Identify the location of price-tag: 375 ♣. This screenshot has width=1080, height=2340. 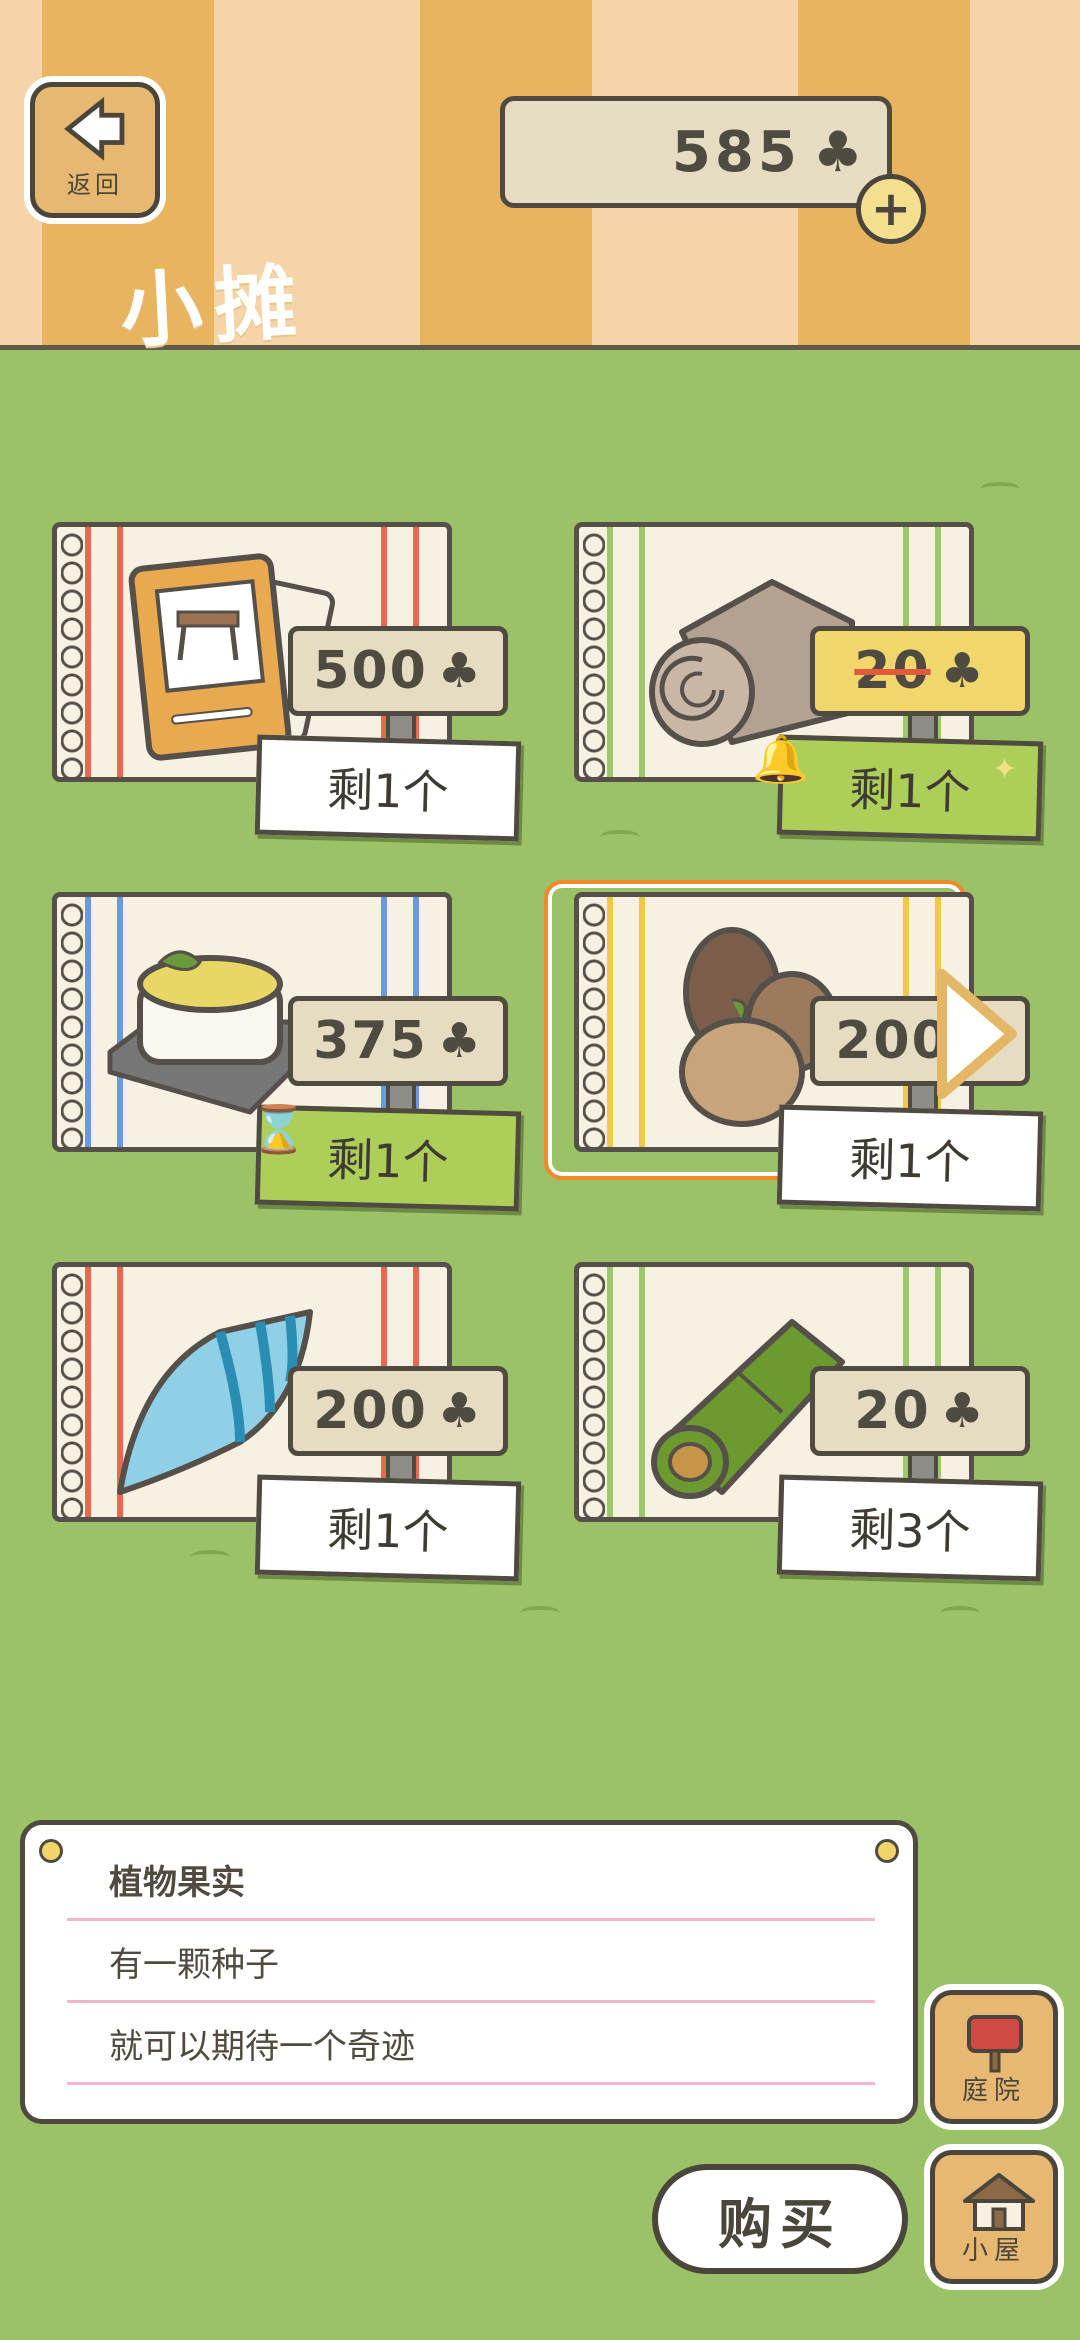
(398, 1041).